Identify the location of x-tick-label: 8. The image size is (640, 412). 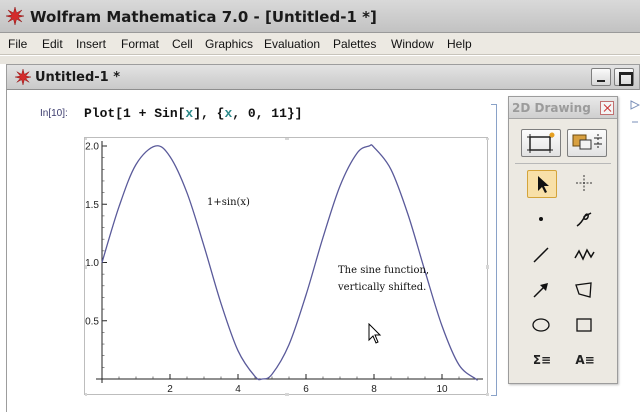
(374, 389).